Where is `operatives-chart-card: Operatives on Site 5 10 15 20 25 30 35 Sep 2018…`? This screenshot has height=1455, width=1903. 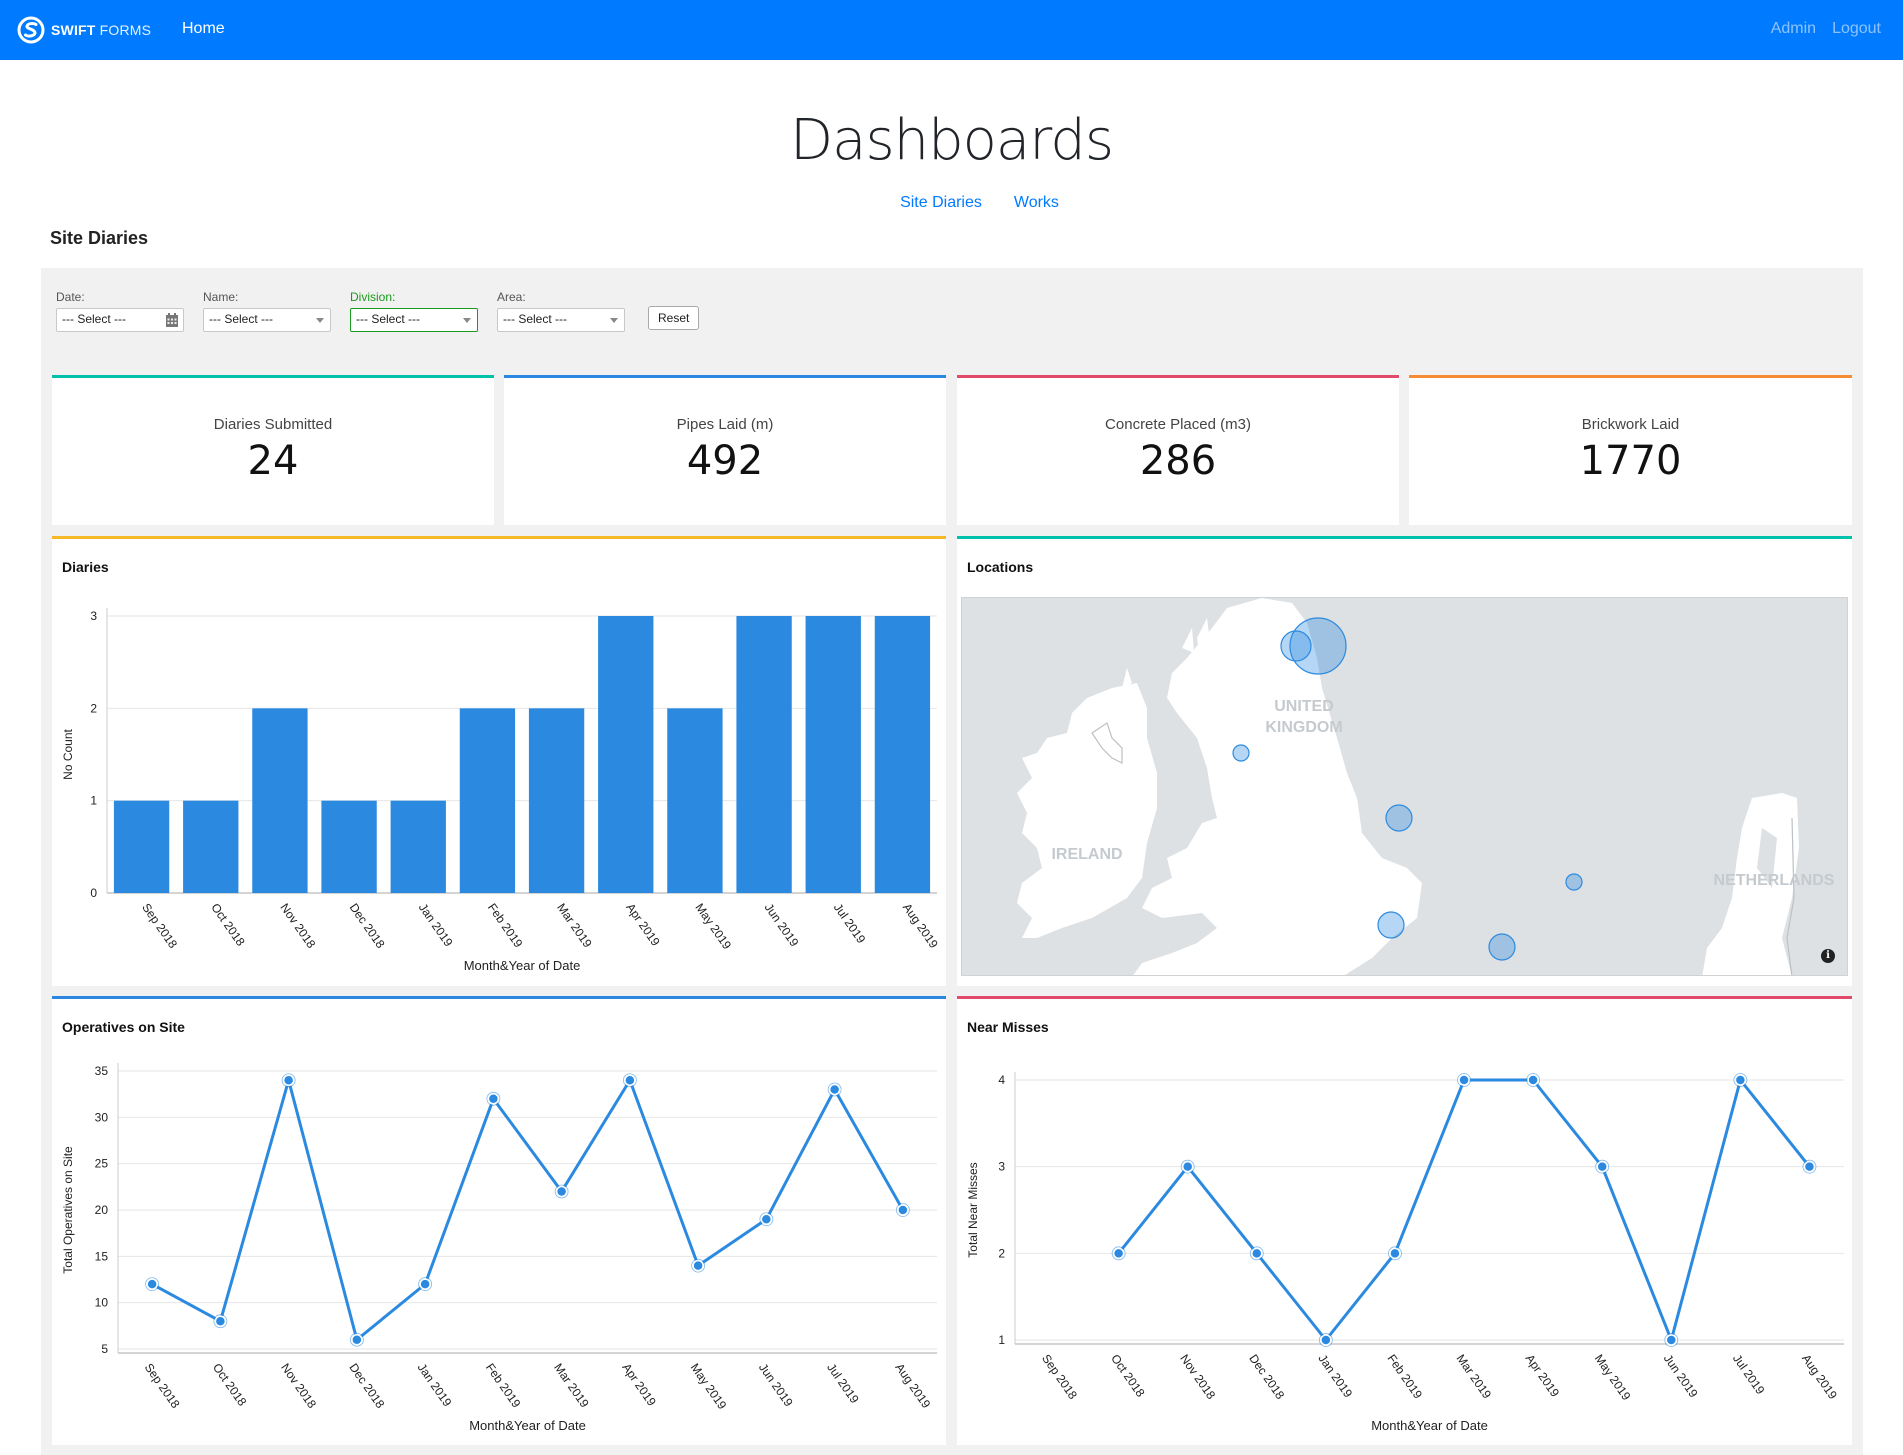 operatives-chart-card: Operatives on Site 5 10 15 20 25 30 35 Sep 2018… is located at coordinates (499, 1220).